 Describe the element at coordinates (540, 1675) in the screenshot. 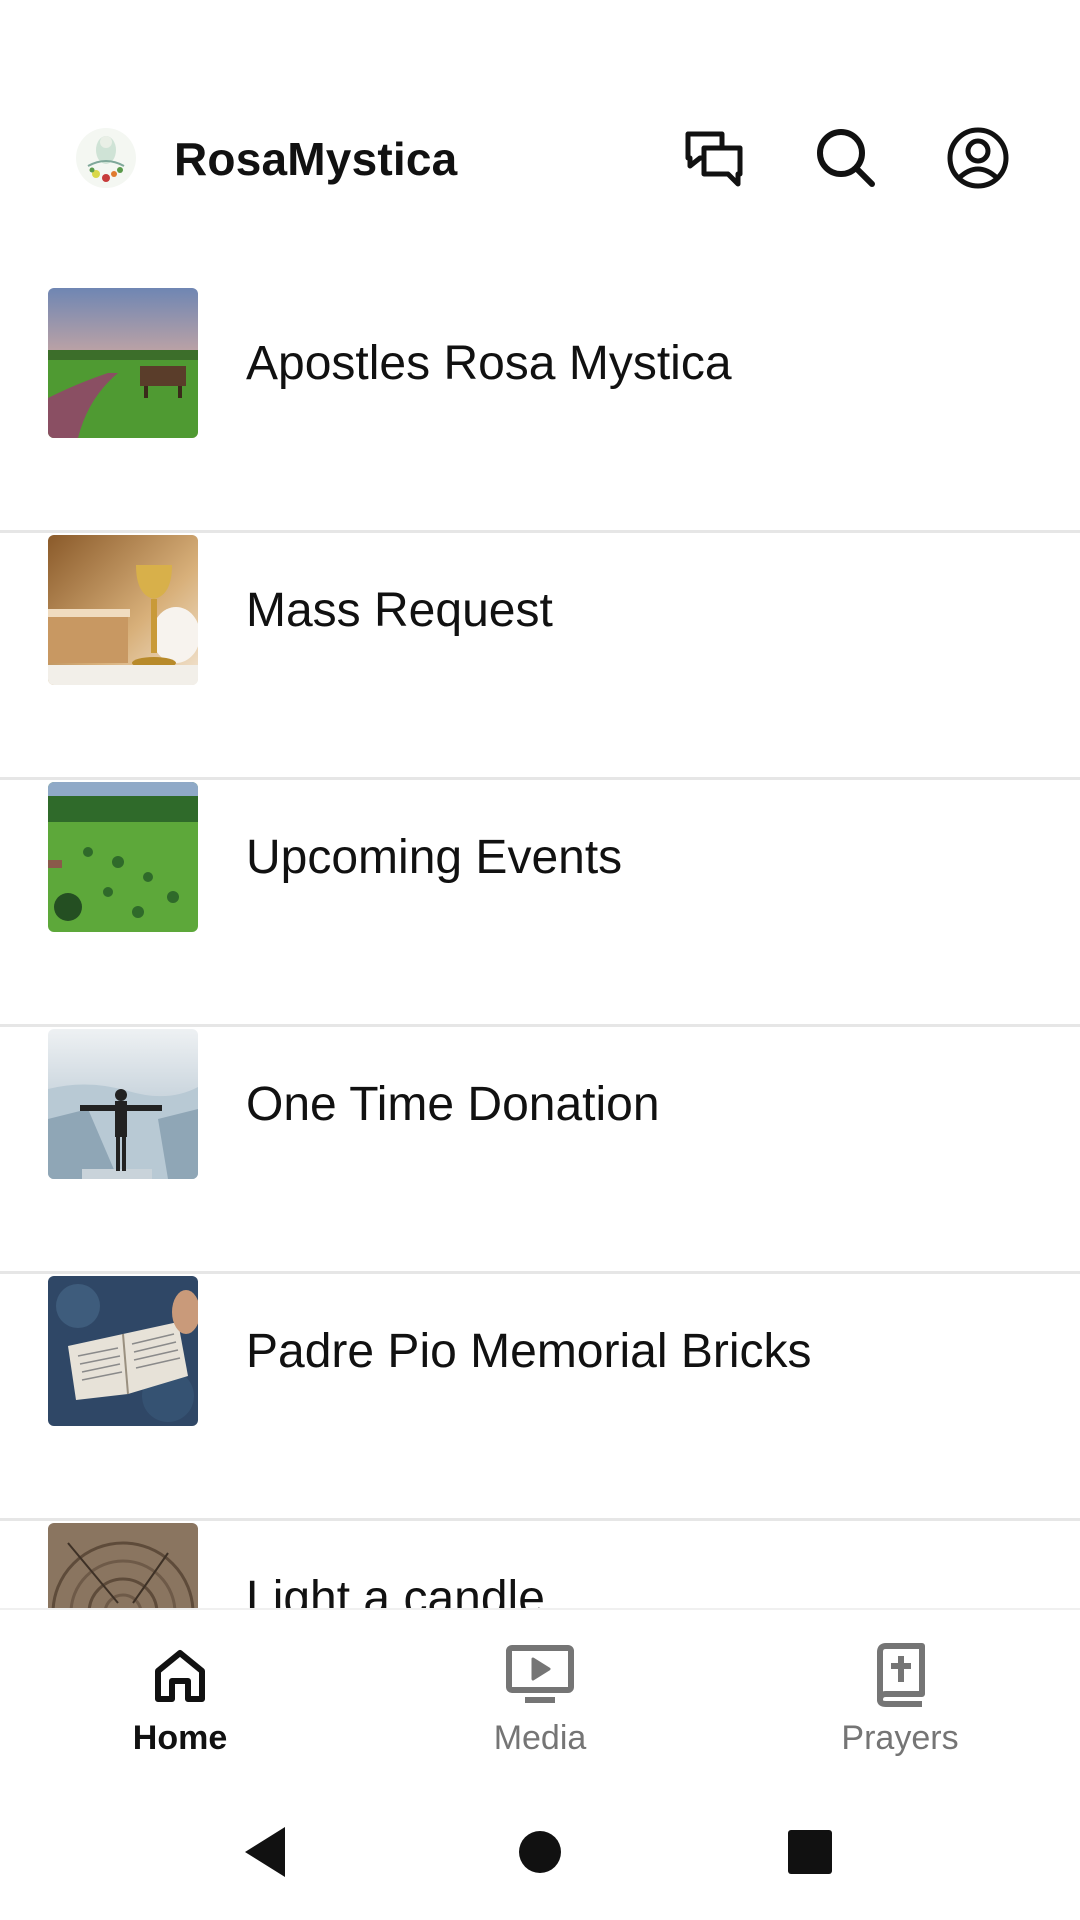

I see `media-tv-icon` at that location.